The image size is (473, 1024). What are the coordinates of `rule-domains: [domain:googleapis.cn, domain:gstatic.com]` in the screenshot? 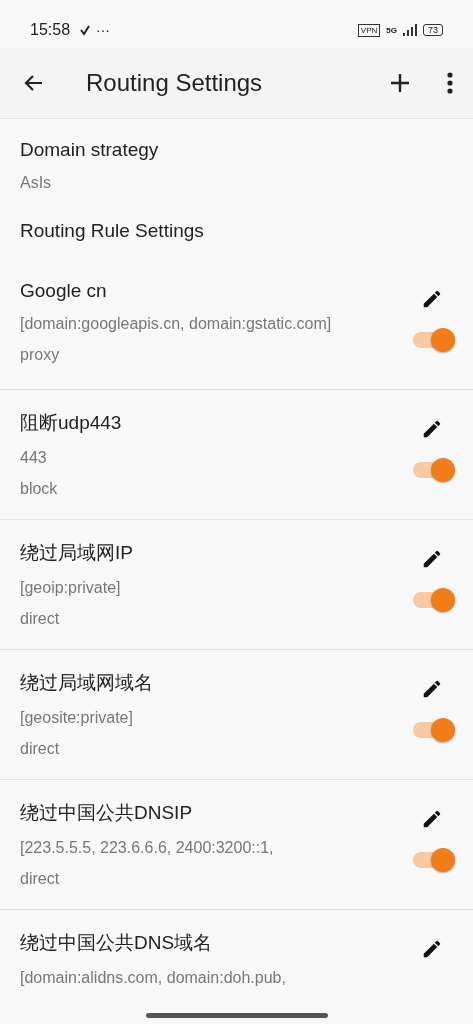 It's located at (176, 324).